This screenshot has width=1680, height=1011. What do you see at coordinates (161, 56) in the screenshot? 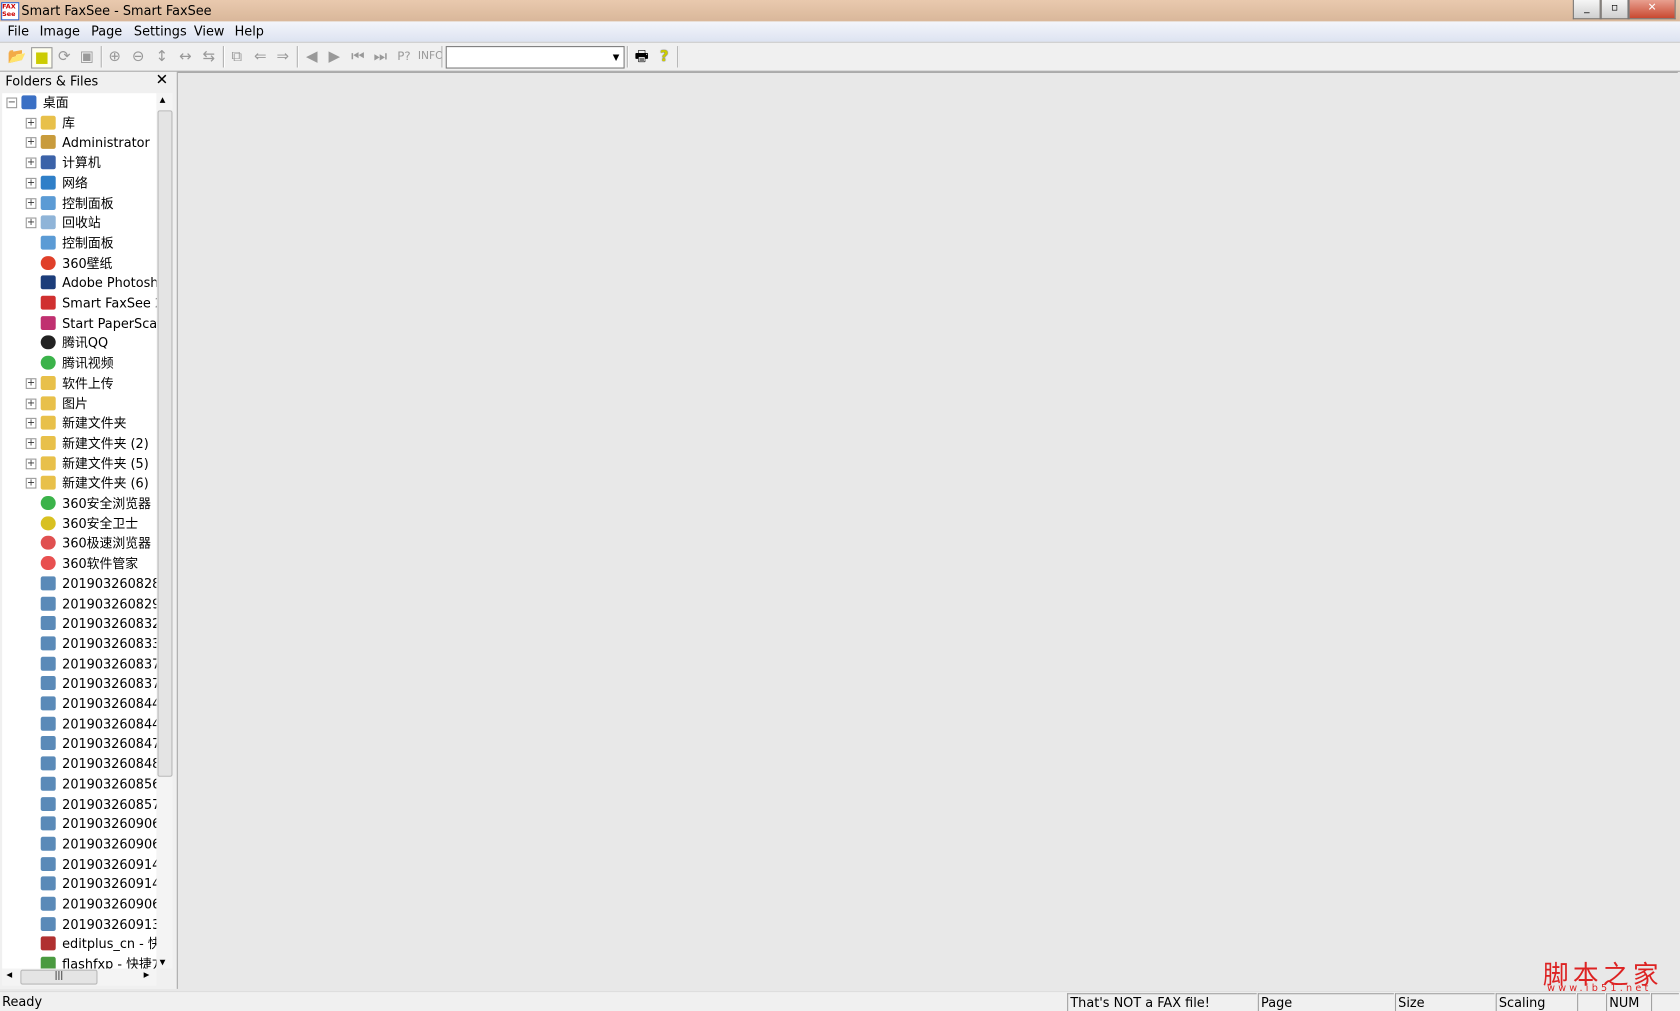
I see `fit-height-icon: ↕` at bounding box center [161, 56].